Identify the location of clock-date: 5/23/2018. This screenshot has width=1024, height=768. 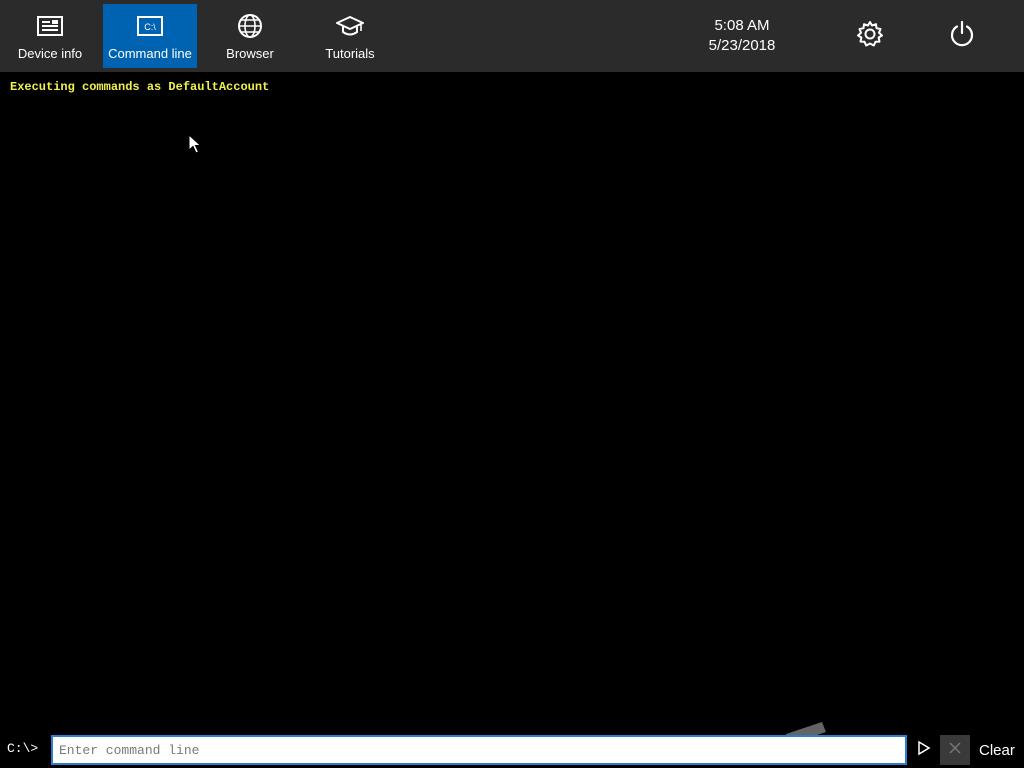
(742, 45).